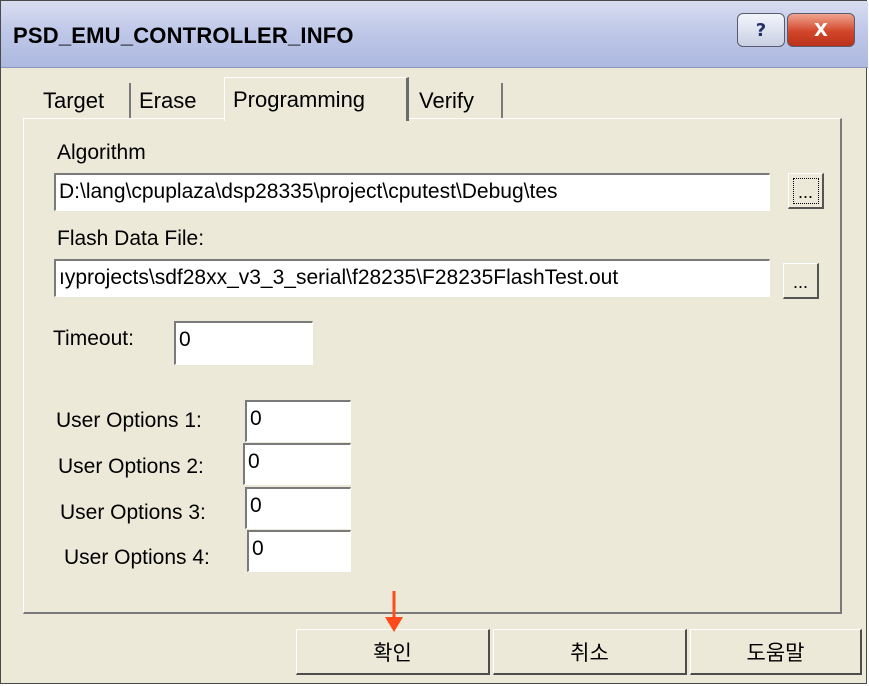  What do you see at coordinates (131, 466) in the screenshot?
I see `user-options-2-label: User Options 2:` at bounding box center [131, 466].